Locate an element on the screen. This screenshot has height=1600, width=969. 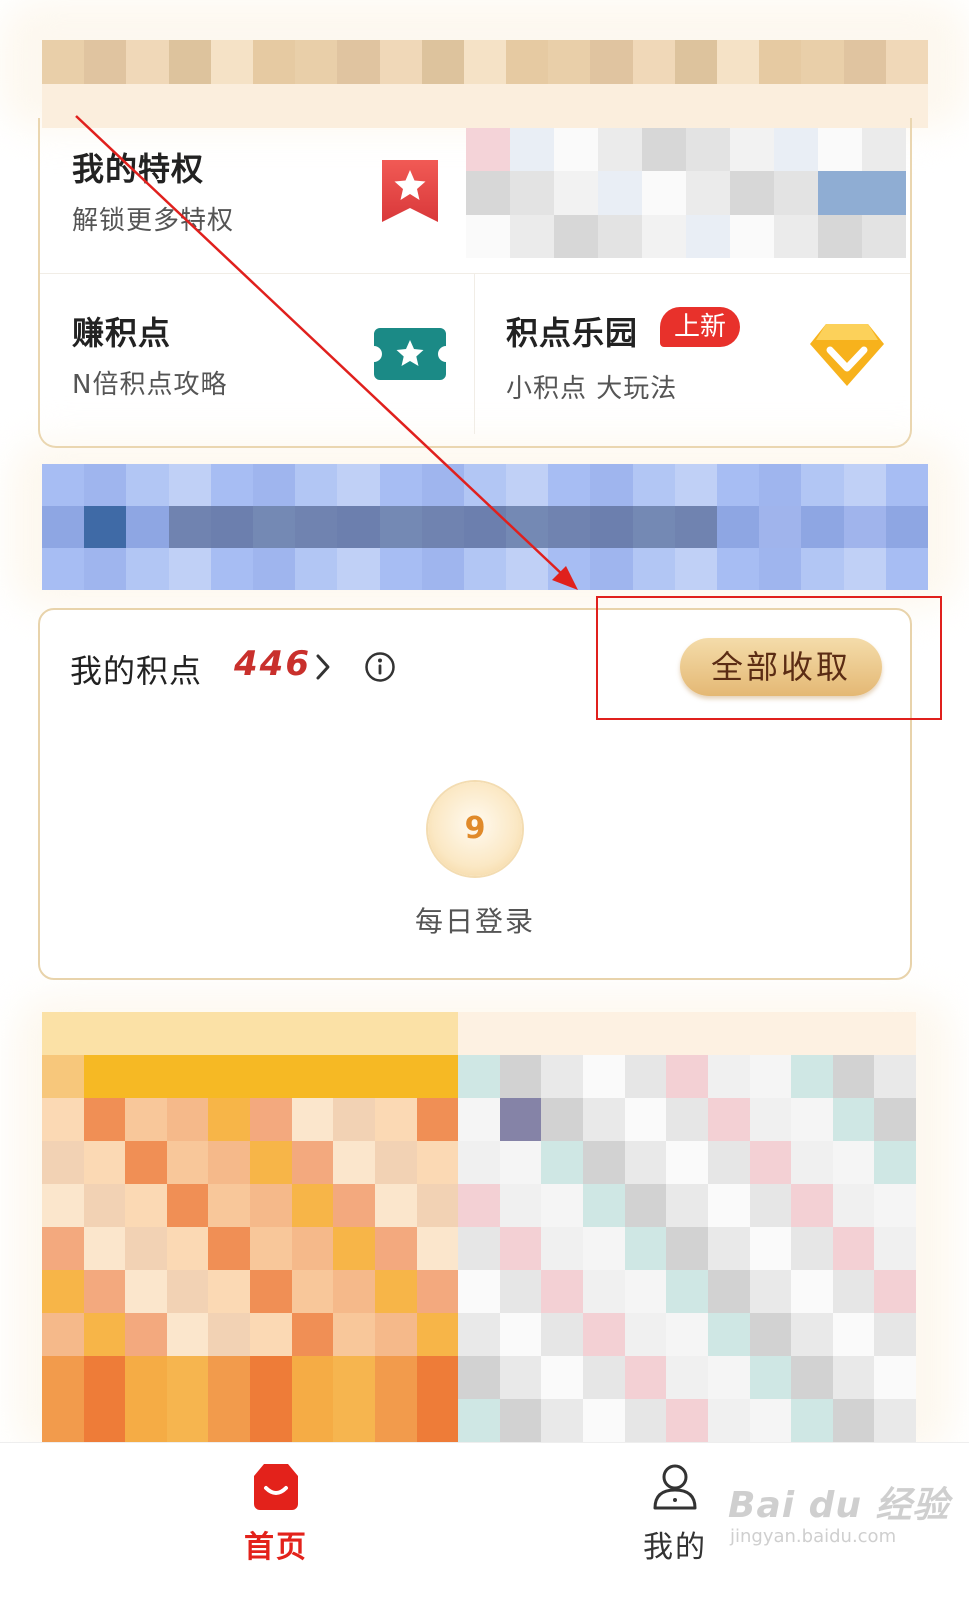
redacted-header is located at coordinates (485, 84).